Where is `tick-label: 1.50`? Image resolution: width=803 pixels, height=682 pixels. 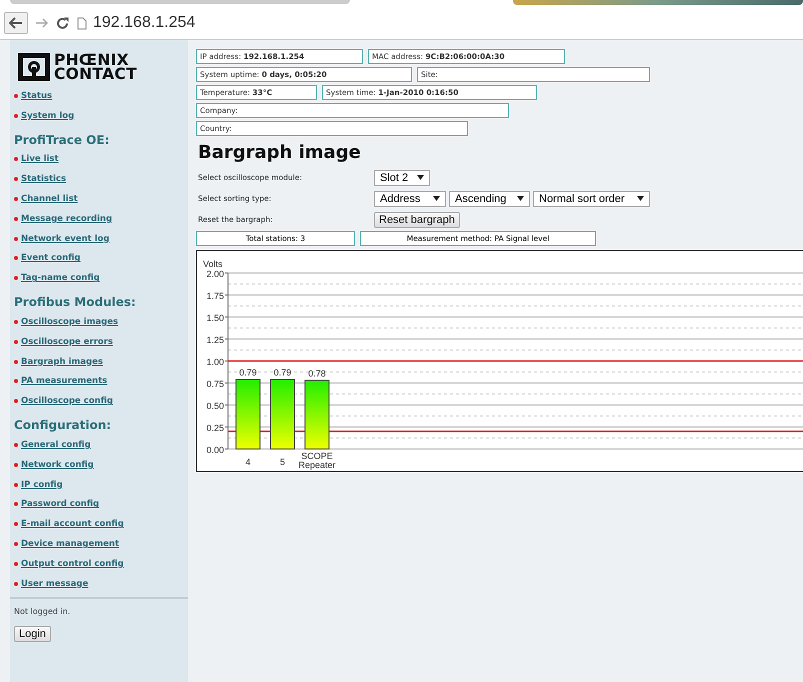
tick-label: 1.50 is located at coordinates (215, 318).